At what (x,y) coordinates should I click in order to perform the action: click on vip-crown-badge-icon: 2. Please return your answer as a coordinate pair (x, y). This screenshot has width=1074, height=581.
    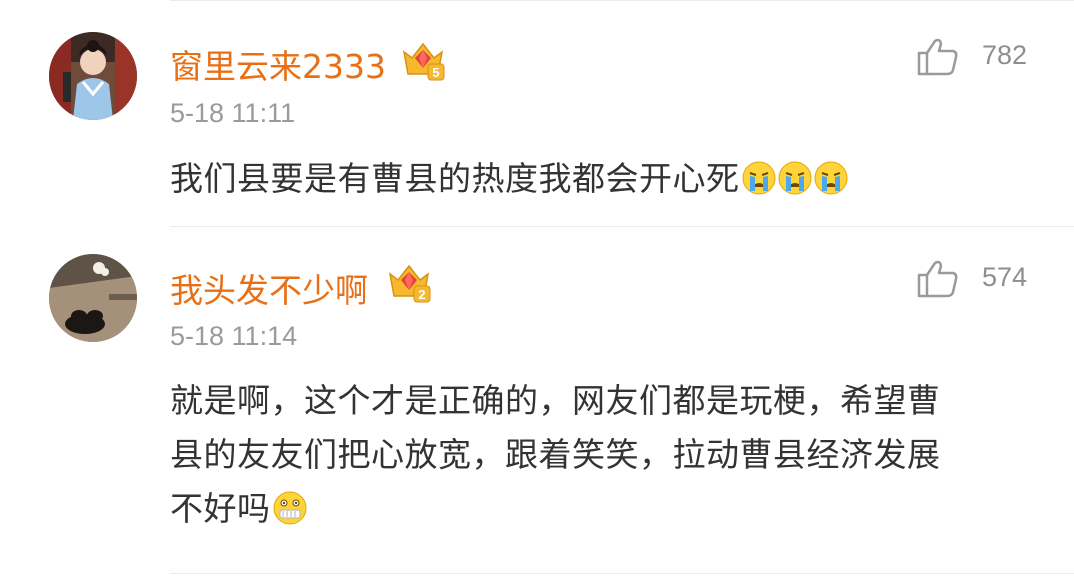
    Looking at the image, I should click on (409, 282).